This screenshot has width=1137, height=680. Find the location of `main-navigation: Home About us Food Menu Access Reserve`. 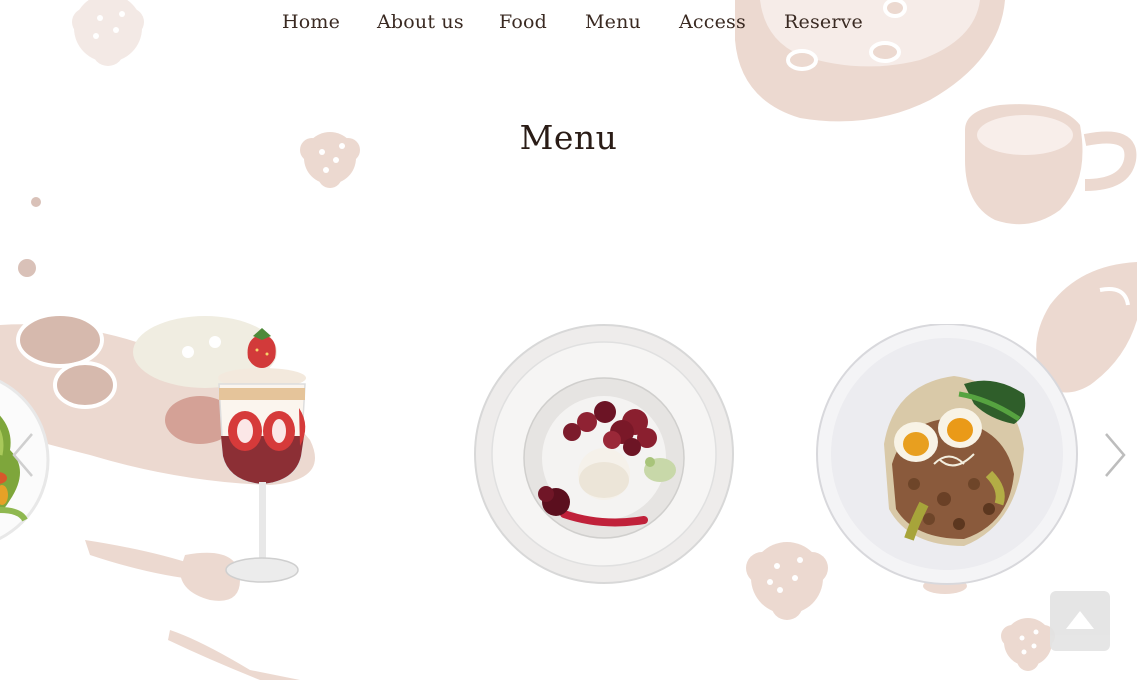

main-navigation: Home About us Food Menu Access Reserve is located at coordinates (568, 24).